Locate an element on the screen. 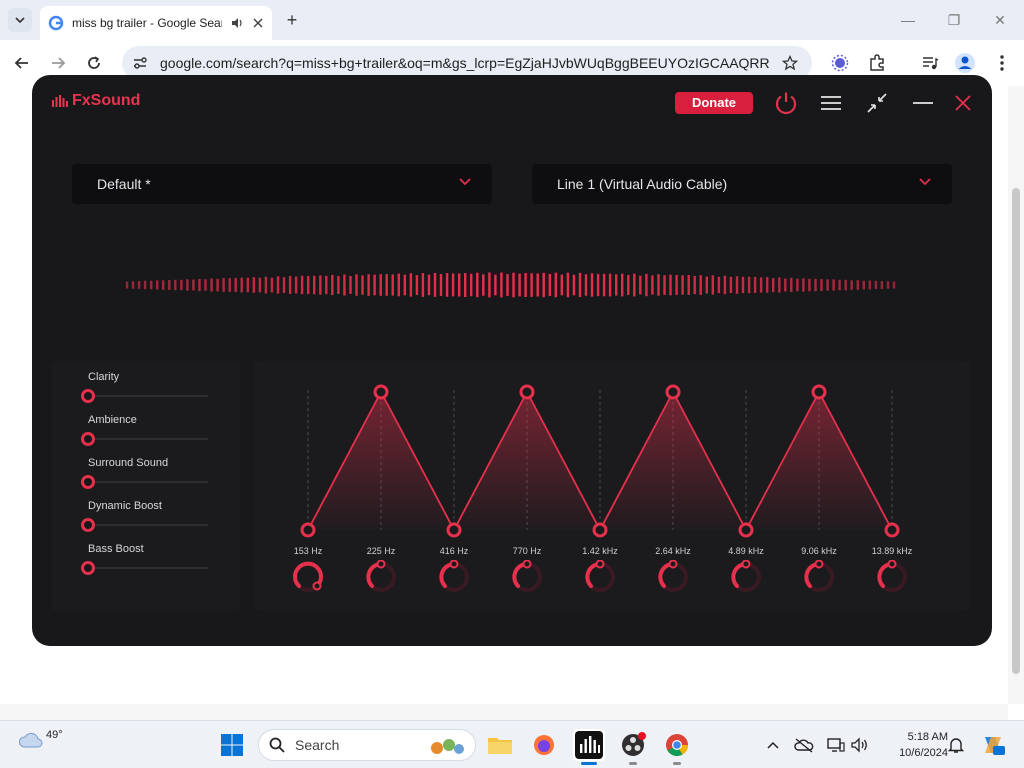 This screenshot has width=1024, height=768. copilot-icon is located at coordinates (993, 745).